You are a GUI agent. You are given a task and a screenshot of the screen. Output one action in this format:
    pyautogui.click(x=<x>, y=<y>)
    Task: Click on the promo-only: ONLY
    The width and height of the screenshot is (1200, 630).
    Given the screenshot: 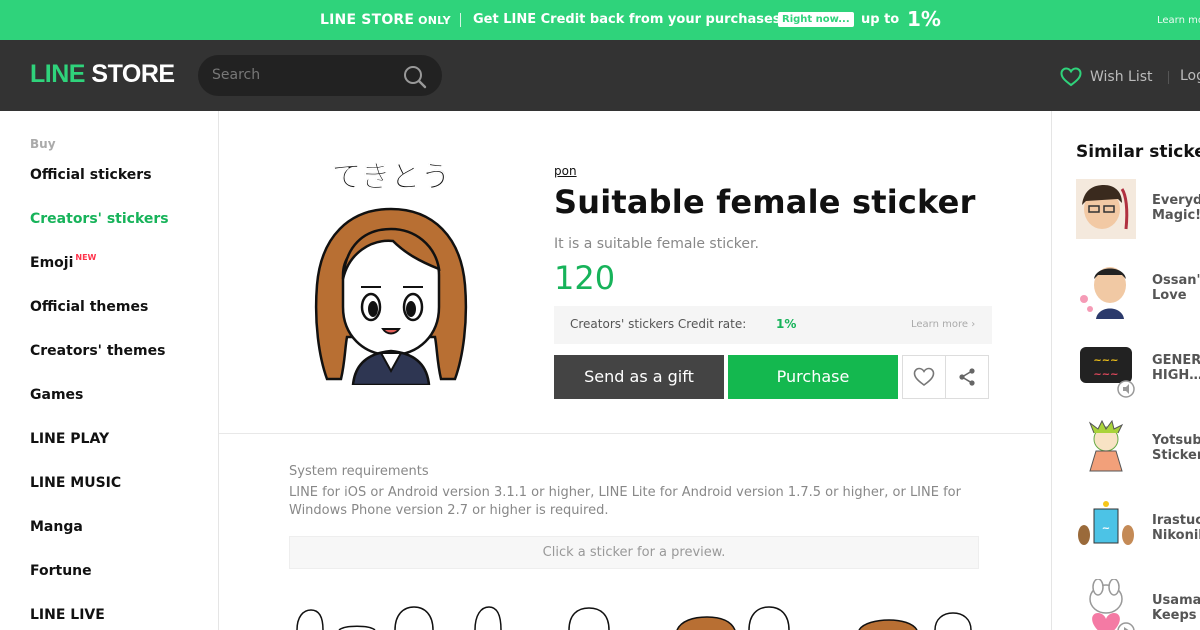 What is the action you would take?
    pyautogui.click(x=434, y=20)
    